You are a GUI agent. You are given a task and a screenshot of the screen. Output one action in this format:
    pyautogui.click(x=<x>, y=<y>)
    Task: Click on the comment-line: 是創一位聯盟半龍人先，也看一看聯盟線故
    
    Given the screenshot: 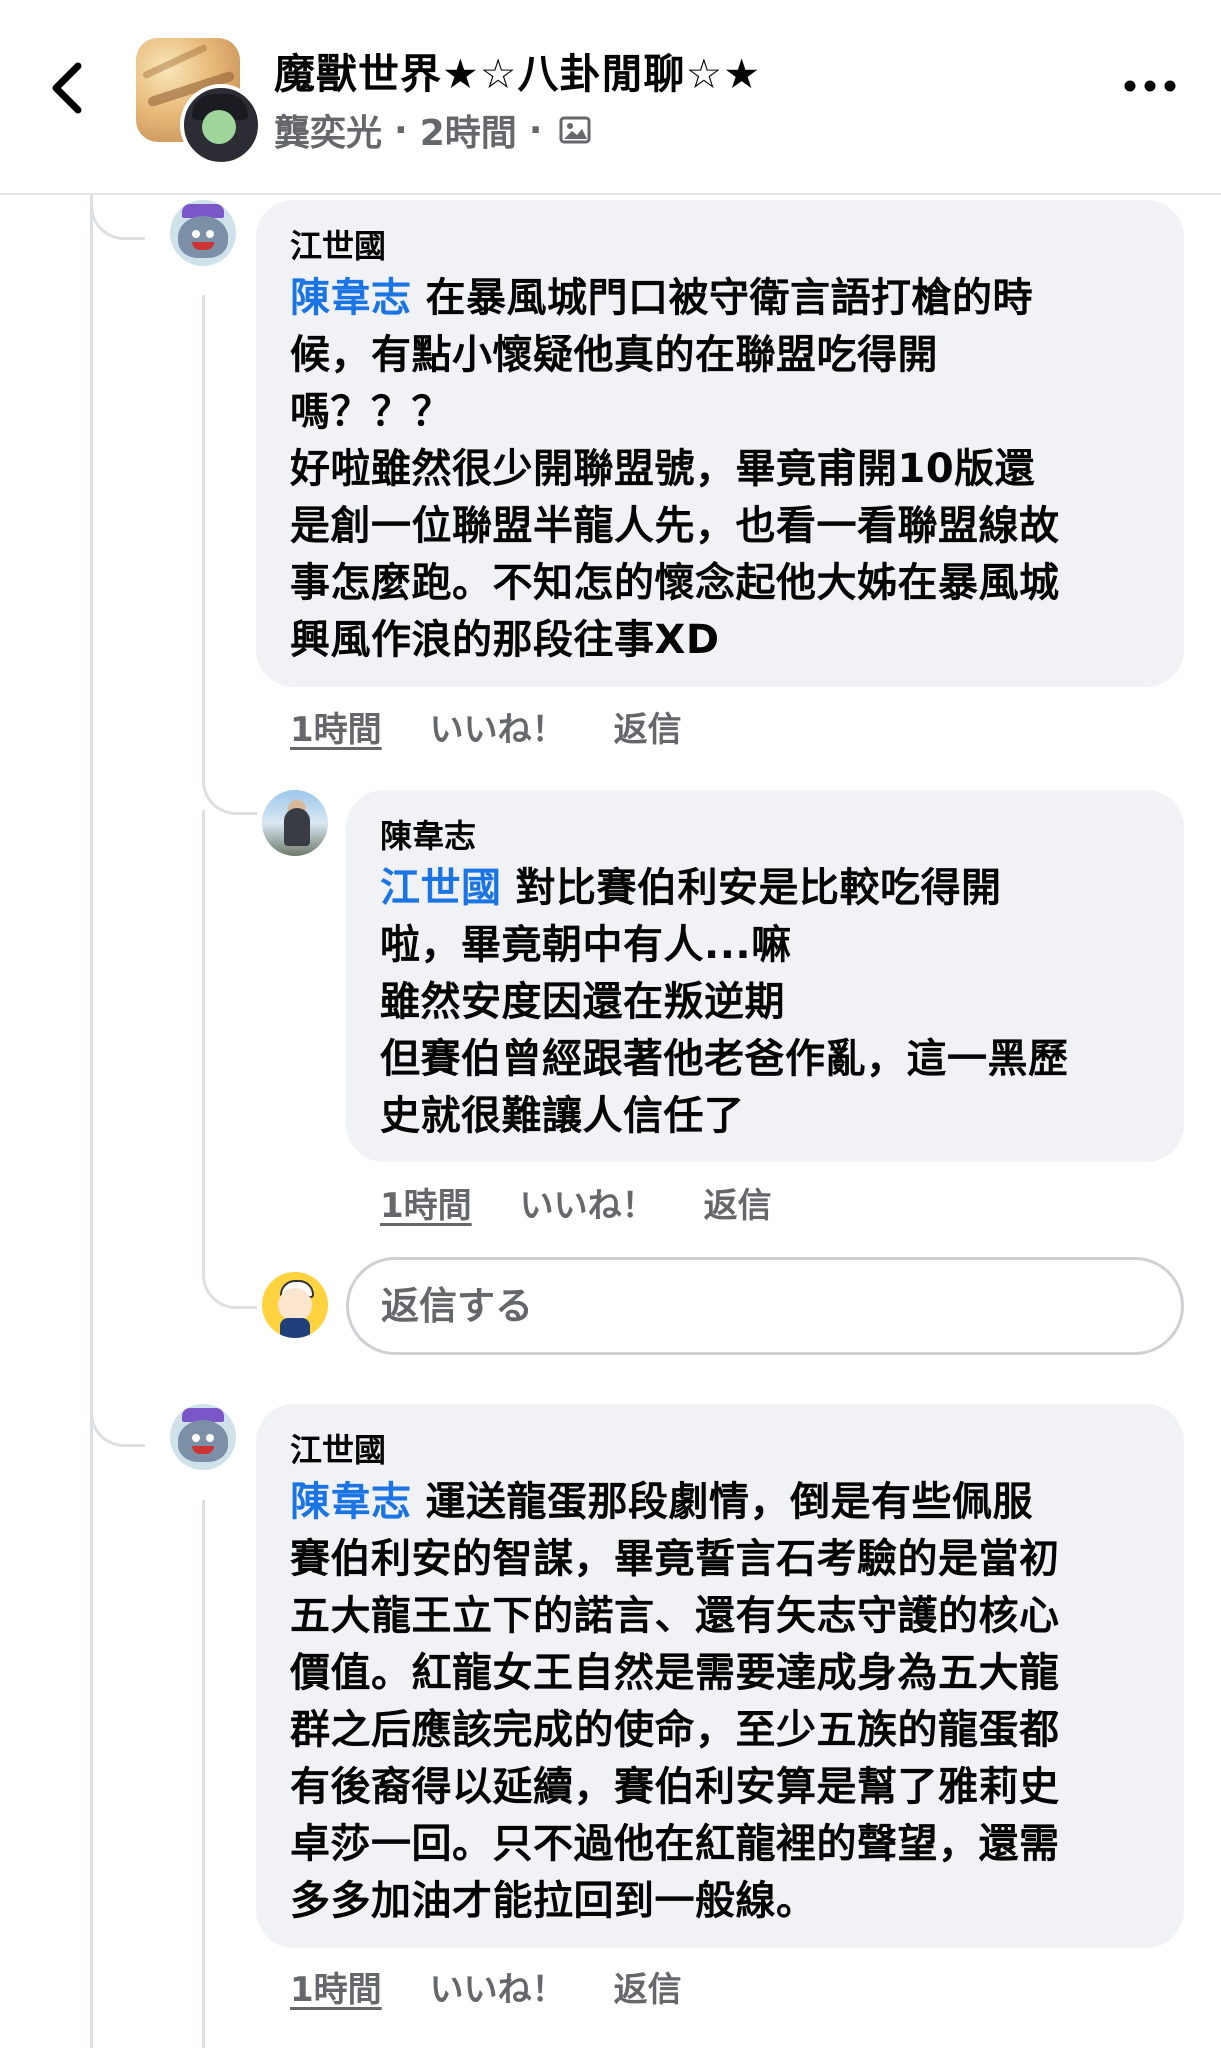 What is the action you would take?
    pyautogui.click(x=675, y=526)
    